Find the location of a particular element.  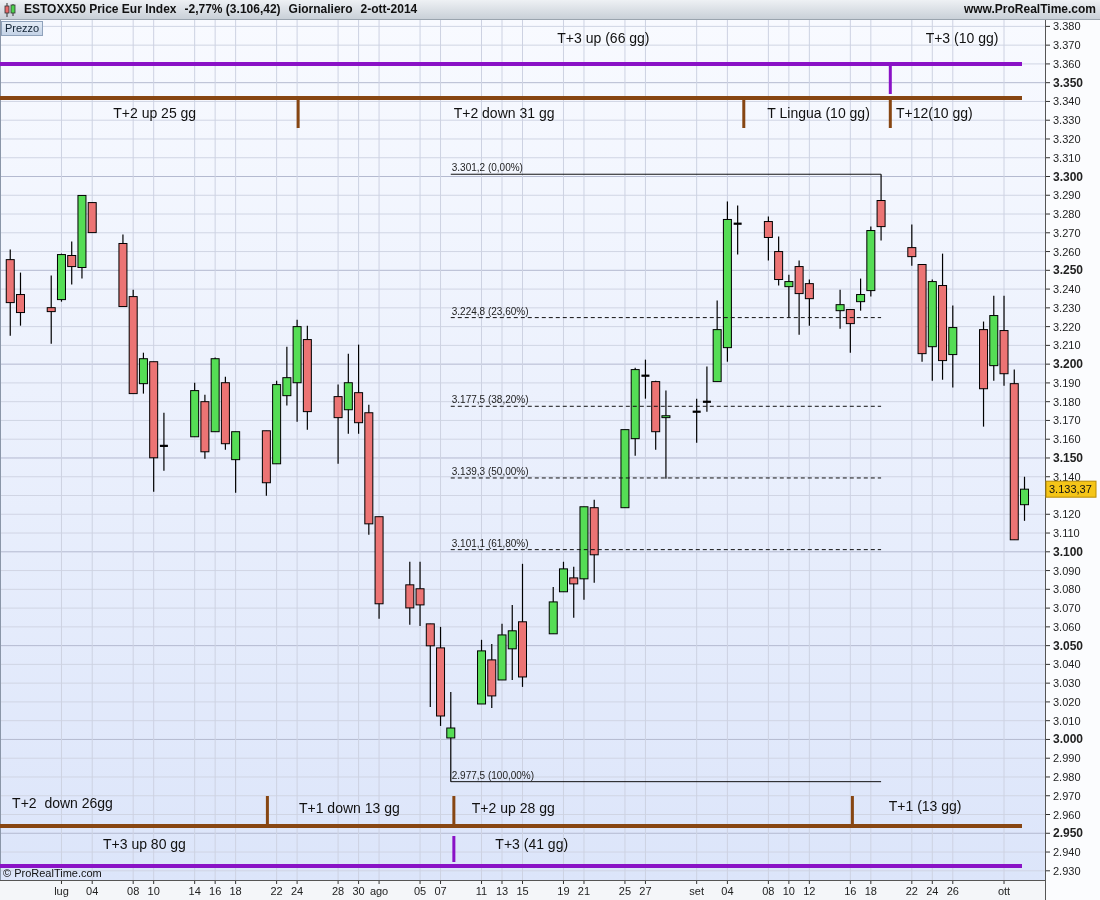

candlestick-icon is located at coordinates (10, 9).